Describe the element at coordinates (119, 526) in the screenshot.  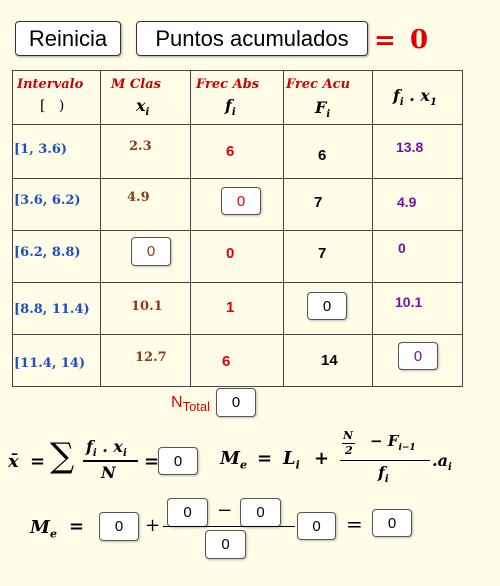
I see `median-Li-input: 0` at that location.